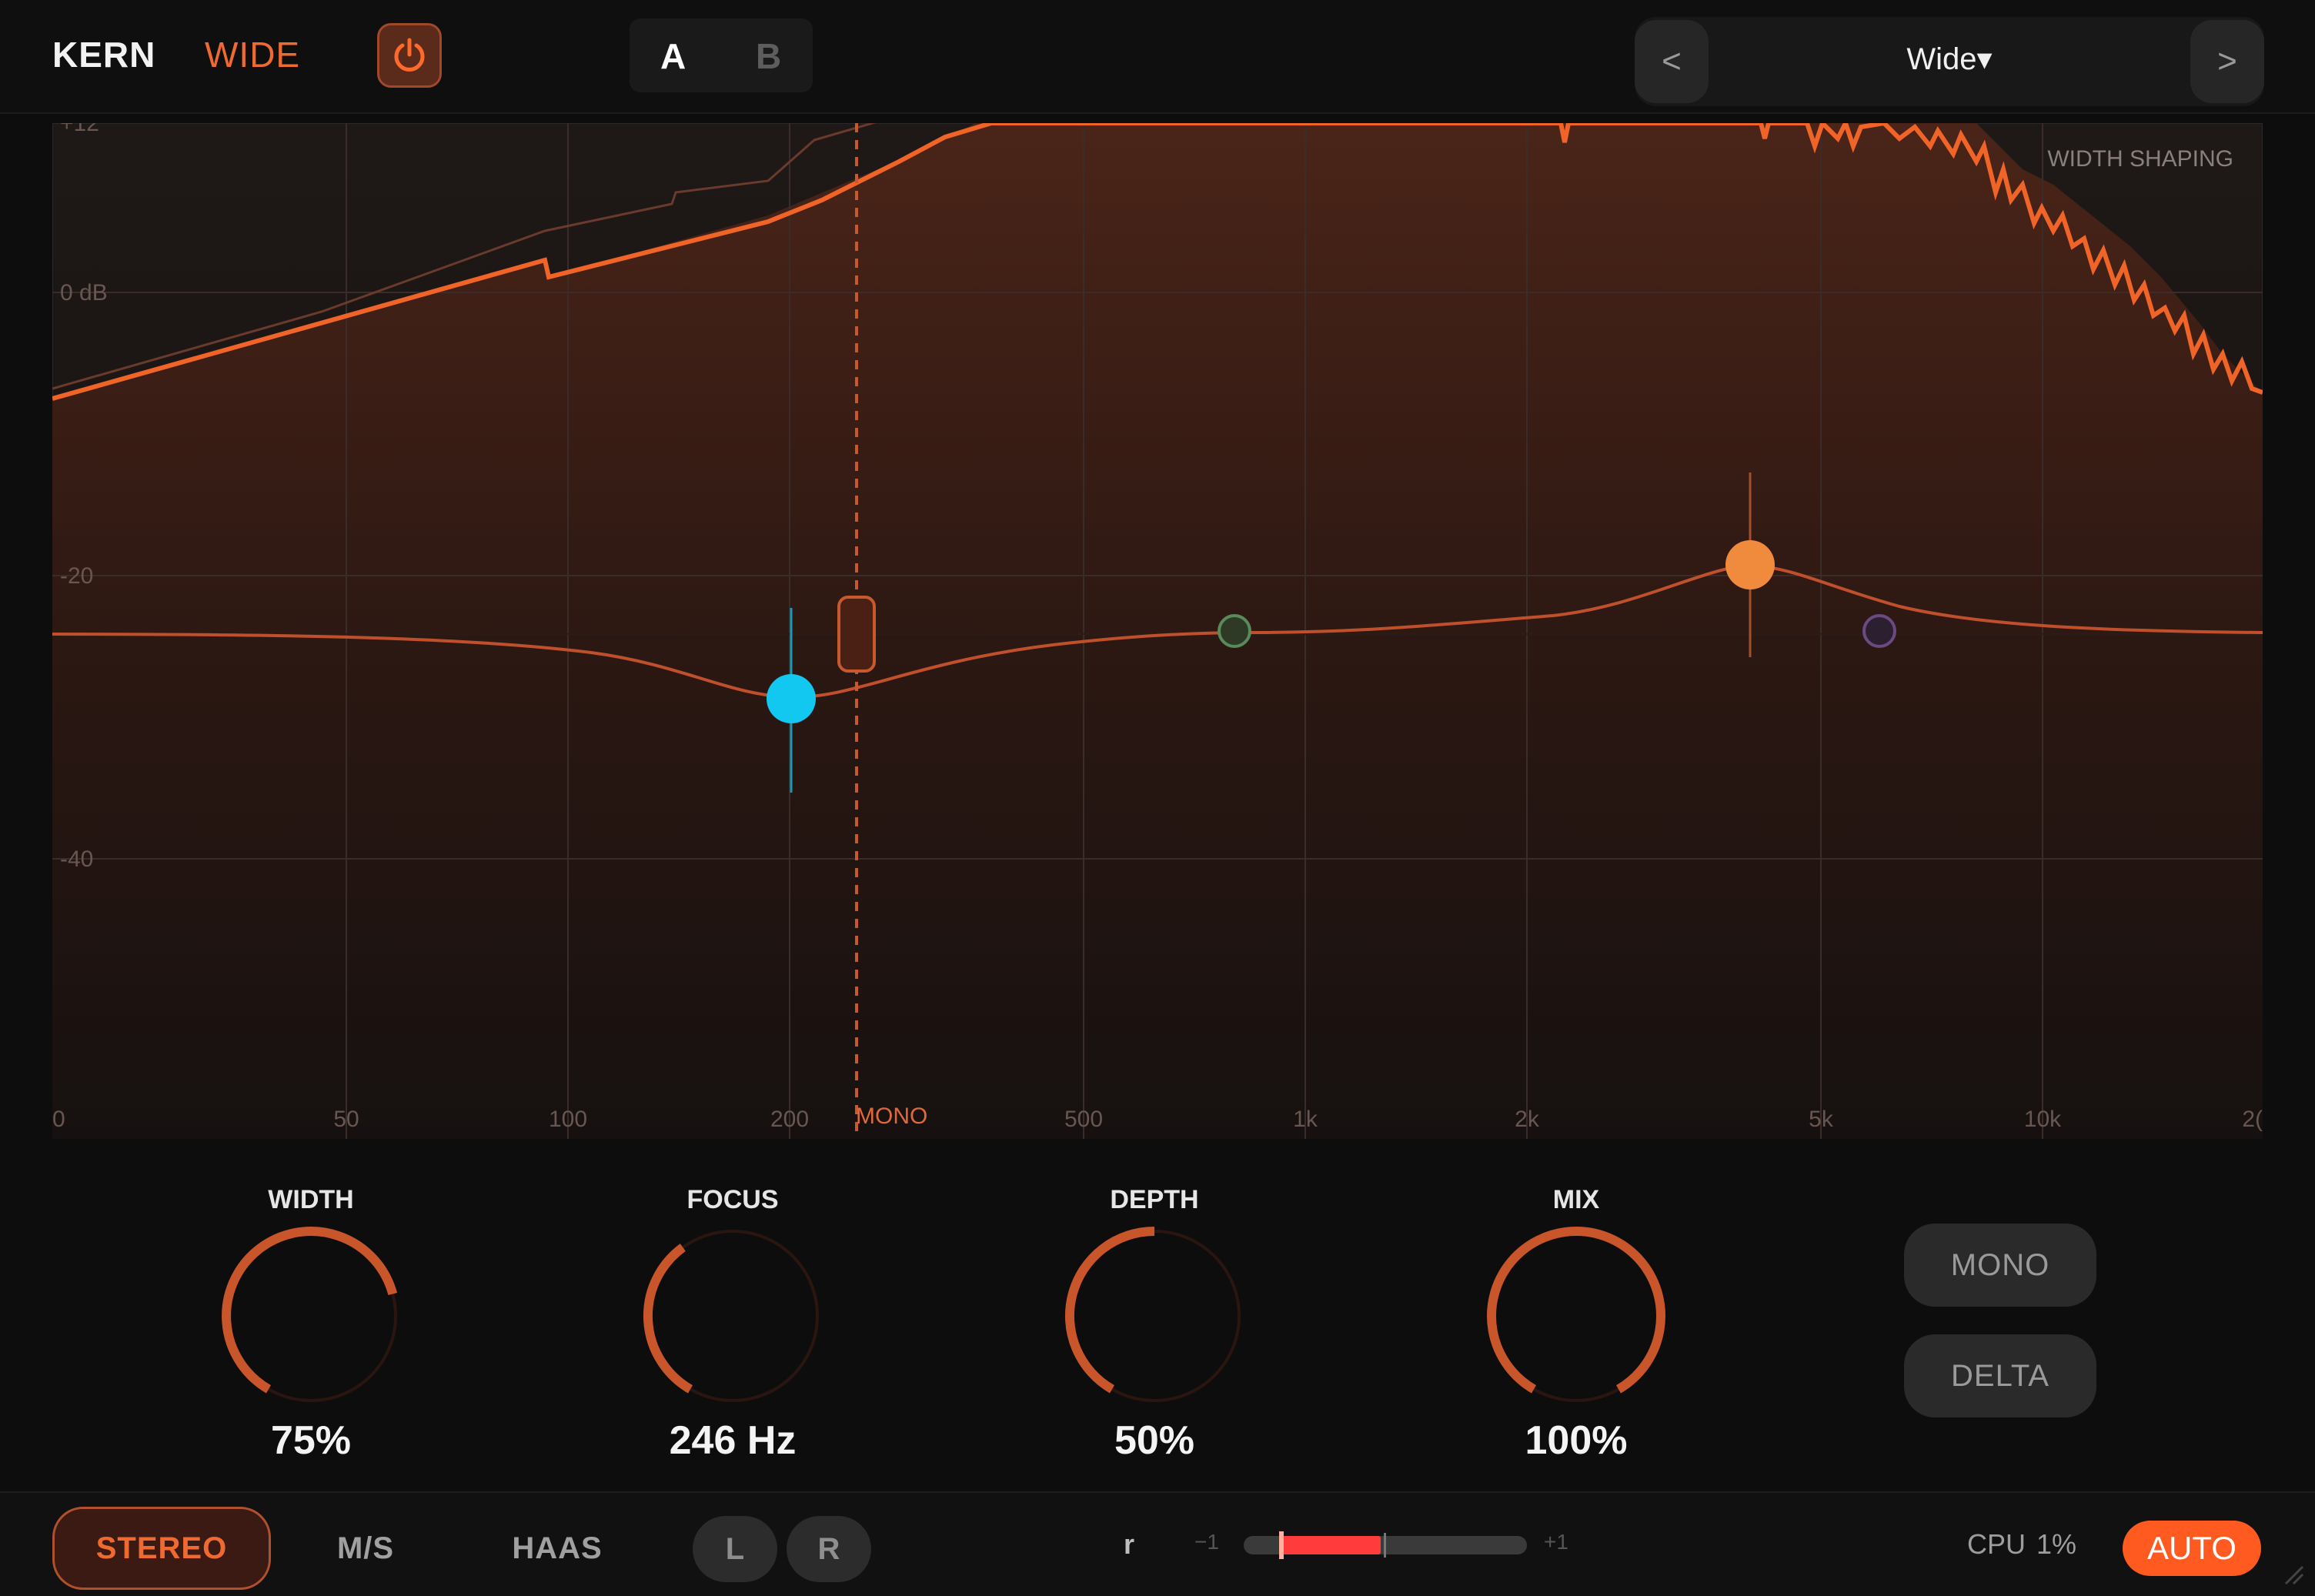  Describe the element at coordinates (1997, 1544) in the screenshot. I see `cpu-label: CPU` at that location.